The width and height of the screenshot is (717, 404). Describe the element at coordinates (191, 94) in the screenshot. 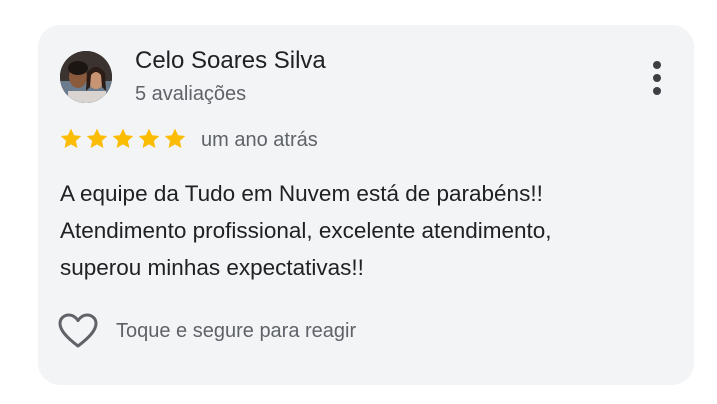

I see `author-review-count: 5 avaliações` at that location.